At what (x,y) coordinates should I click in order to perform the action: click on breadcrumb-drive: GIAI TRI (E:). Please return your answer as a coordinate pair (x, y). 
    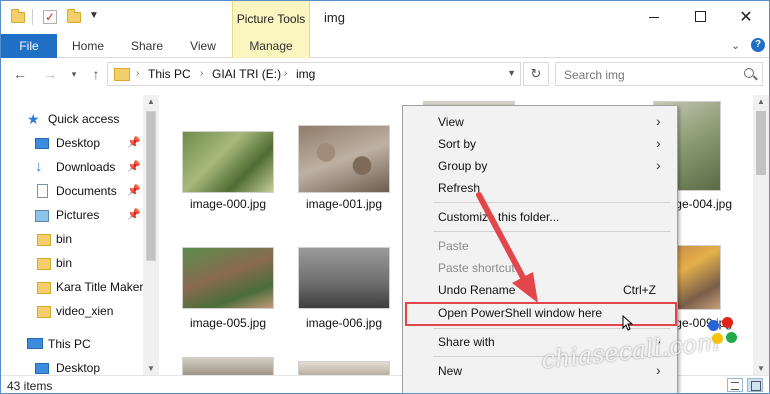
    Looking at the image, I should click on (246, 74).